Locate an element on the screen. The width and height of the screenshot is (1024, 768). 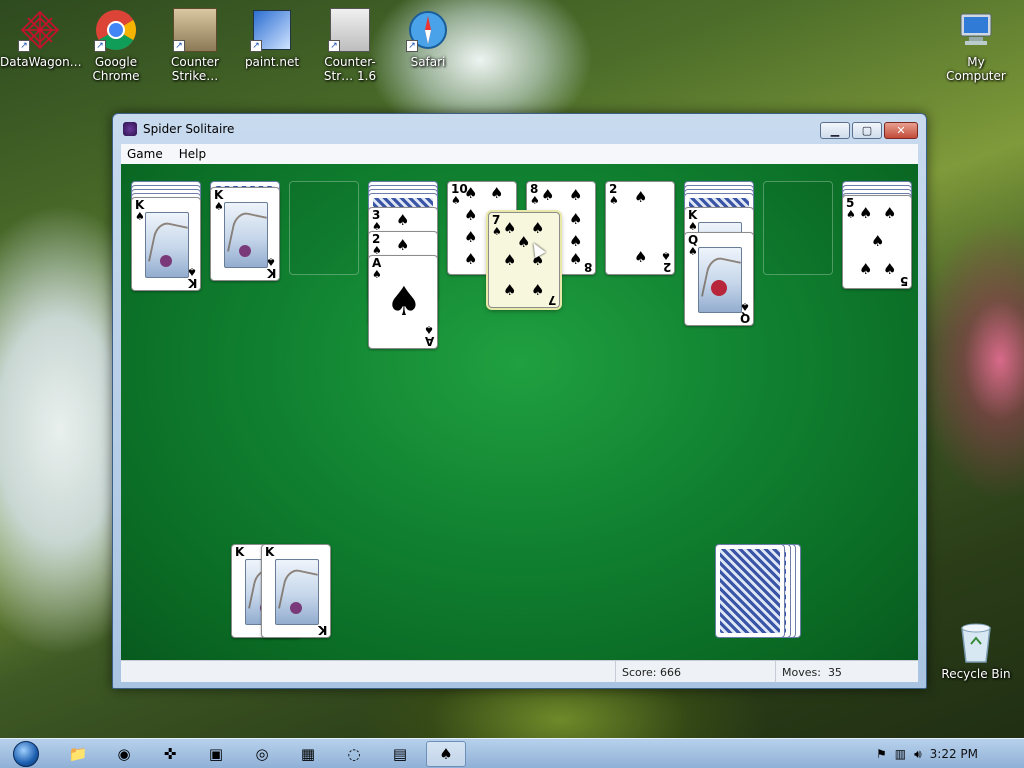
window-title: Spider Solitaire is located at coordinates (189, 129).